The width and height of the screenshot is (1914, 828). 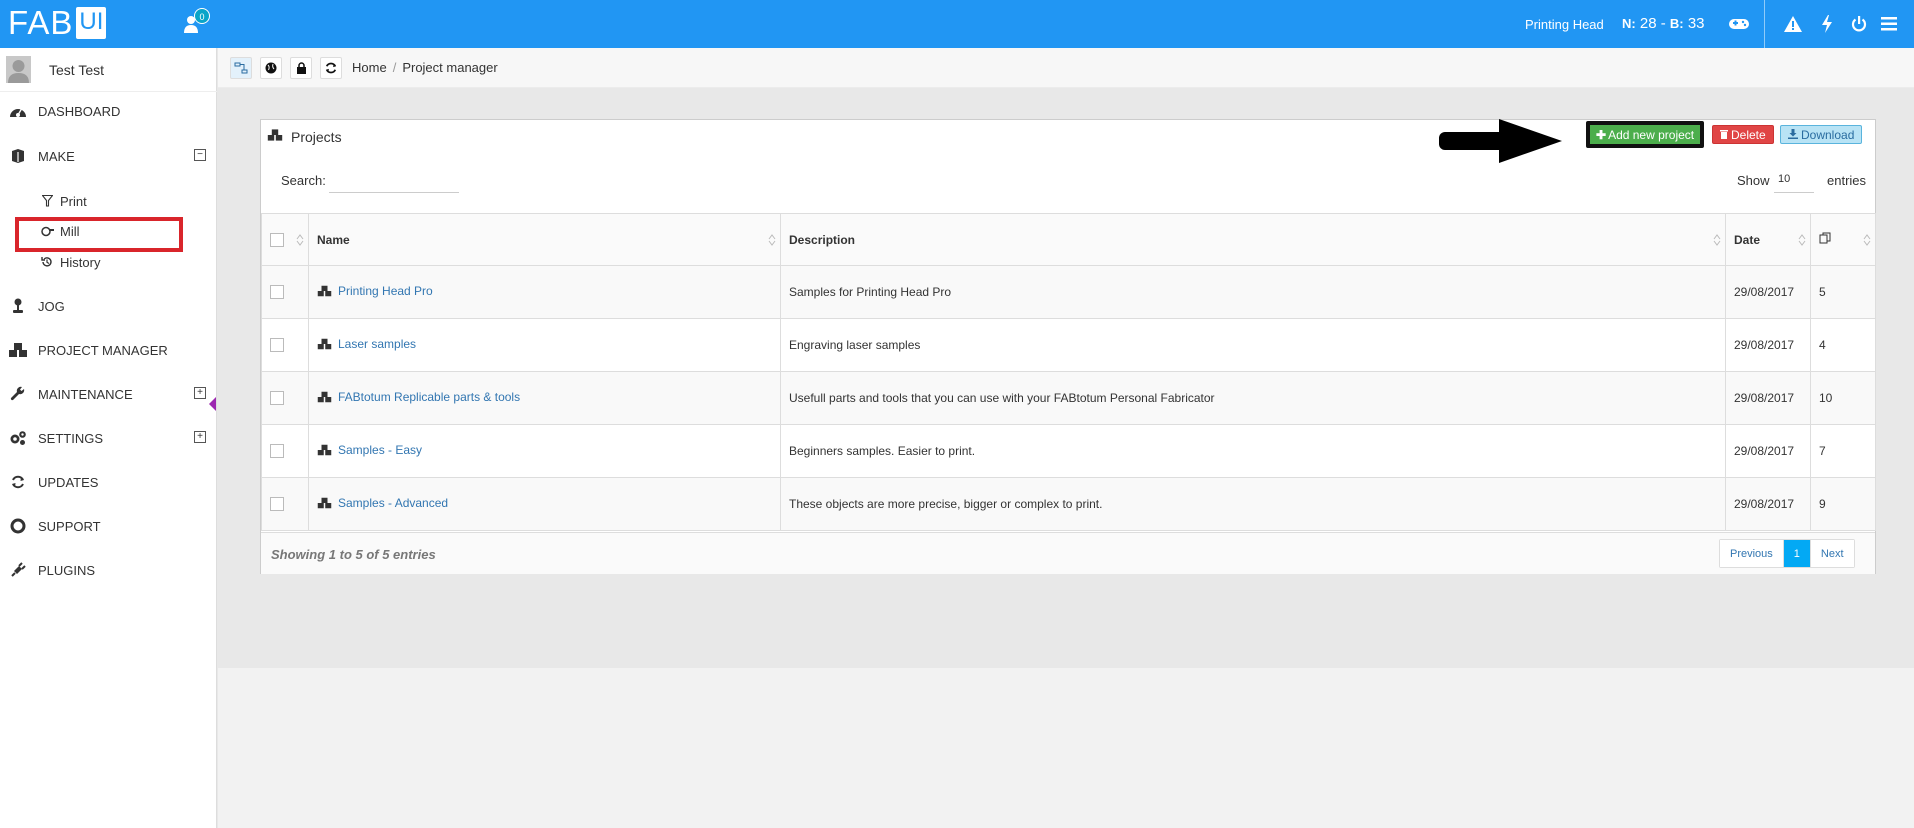 I want to click on project-link: FABtotum Replicable parts & tools, so click(x=418, y=397).